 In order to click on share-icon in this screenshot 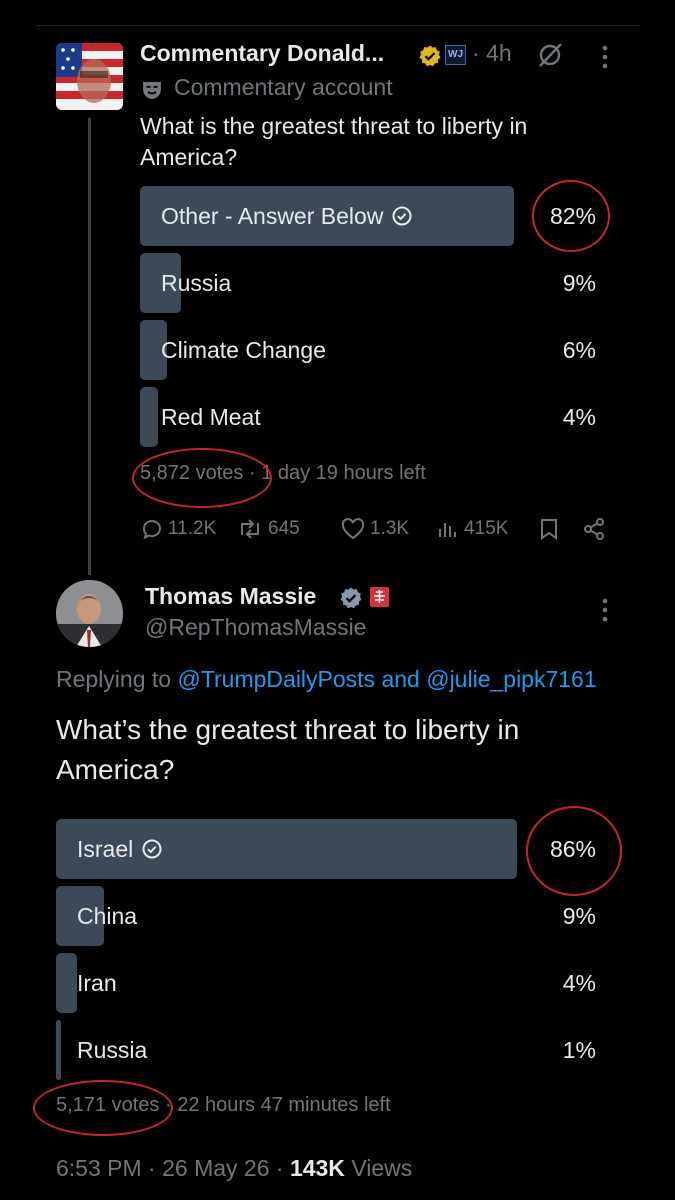, I will do `click(596, 529)`.